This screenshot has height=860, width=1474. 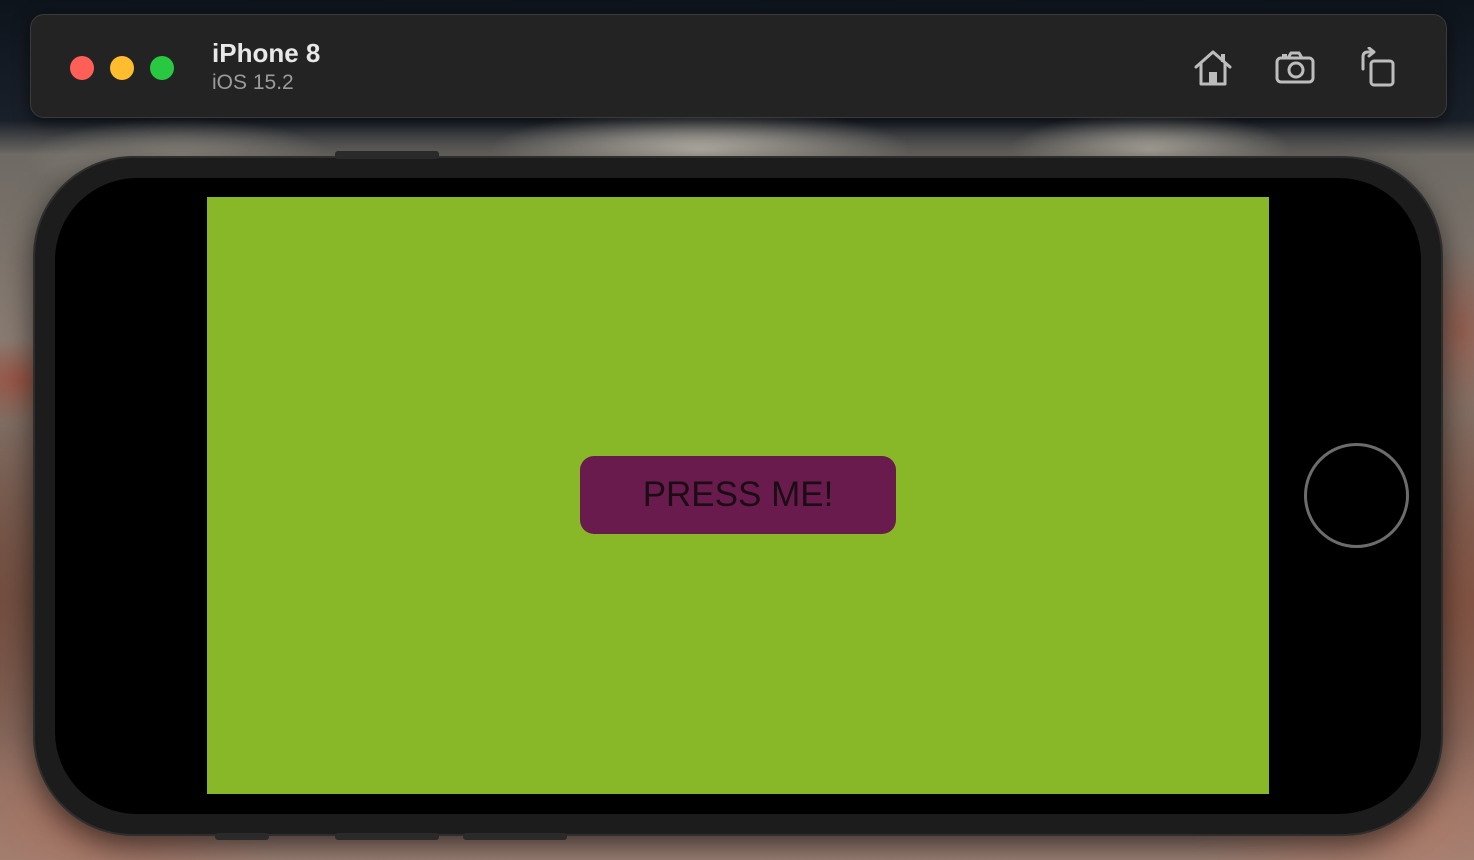 I want to click on zoom-window-button, so click(x=162, y=68).